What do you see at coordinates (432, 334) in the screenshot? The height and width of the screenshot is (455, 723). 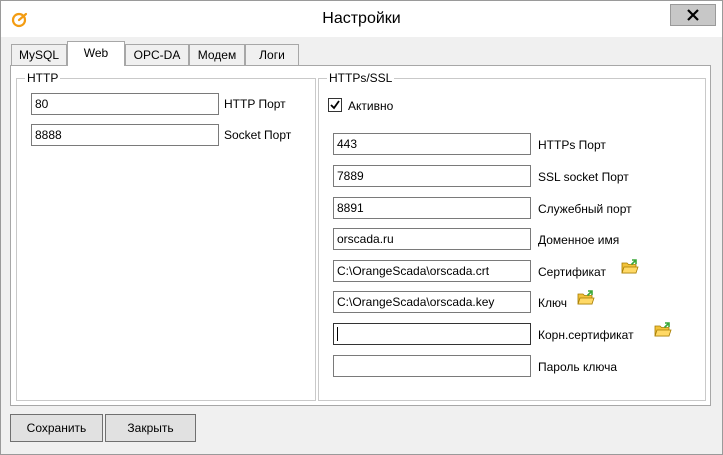 I see `root-certificate-path-input` at bounding box center [432, 334].